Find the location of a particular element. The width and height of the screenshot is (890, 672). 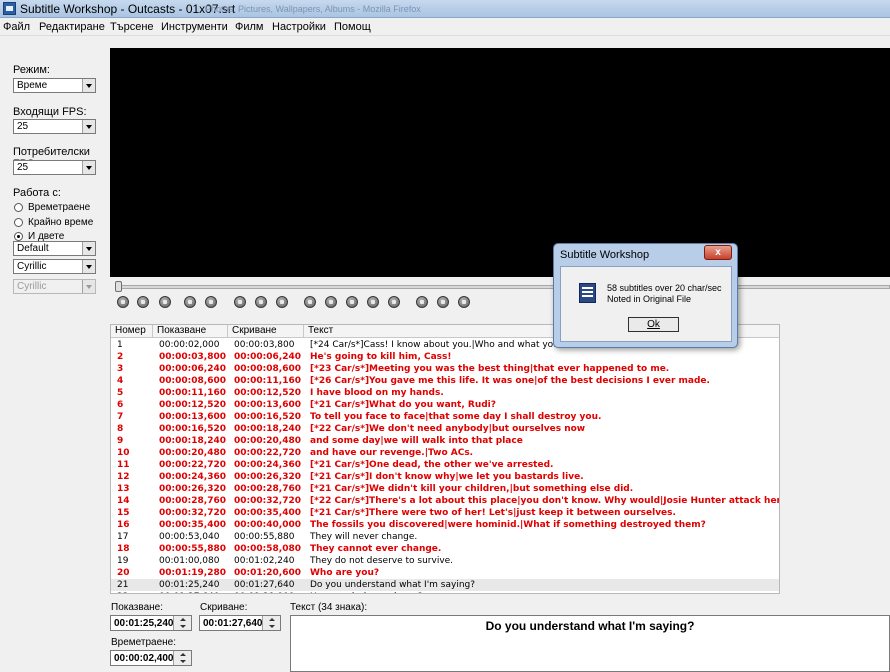

sync-2-icon is located at coordinates (443, 302).